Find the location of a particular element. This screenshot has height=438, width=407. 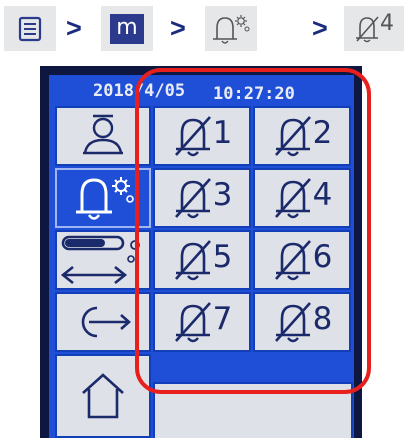

breadcrumb-step-m: m is located at coordinates (127, 28).